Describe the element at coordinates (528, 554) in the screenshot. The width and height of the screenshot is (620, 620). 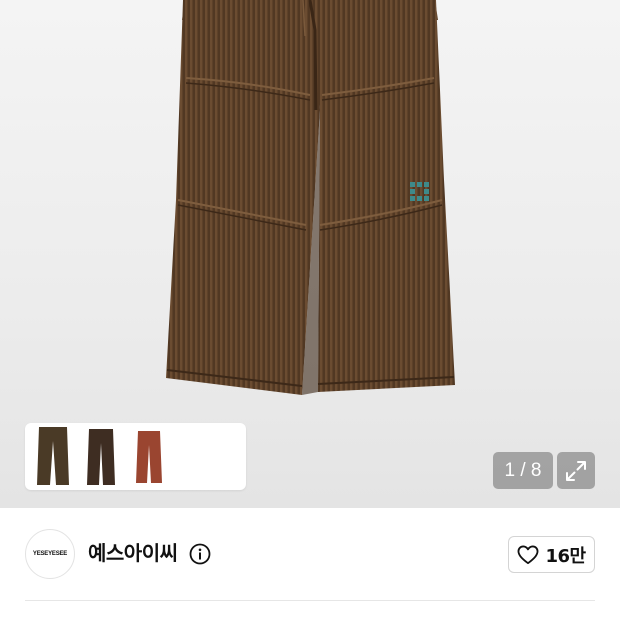
I see `heart-outline-icon` at that location.